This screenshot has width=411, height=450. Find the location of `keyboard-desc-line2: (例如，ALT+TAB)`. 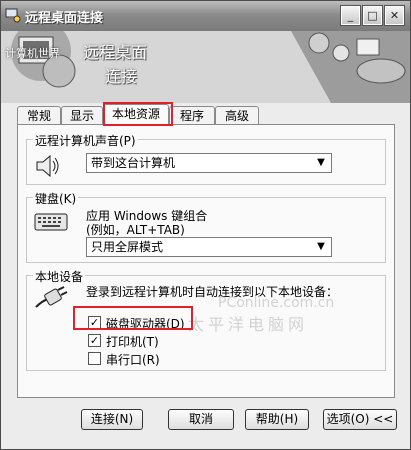

keyboard-desc-line2: (例如，ALT+TAB) is located at coordinates (135, 230).